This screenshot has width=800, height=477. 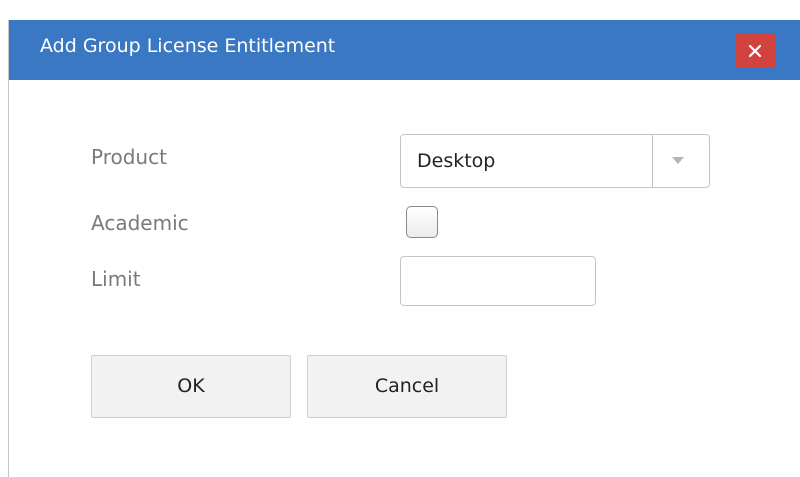 I want to click on ok-button: OK, so click(x=191, y=386).